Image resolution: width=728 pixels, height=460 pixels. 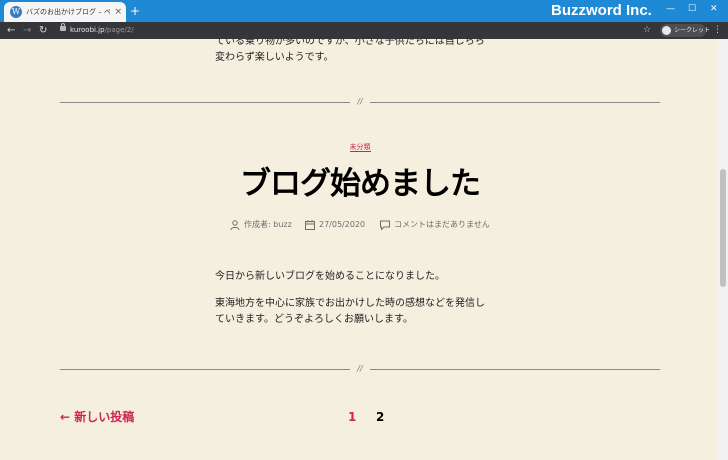 What do you see at coordinates (330, 276) in the screenshot?
I see `post-paragraph-1: 今日から新しいブログを始めることになりました。` at bounding box center [330, 276].